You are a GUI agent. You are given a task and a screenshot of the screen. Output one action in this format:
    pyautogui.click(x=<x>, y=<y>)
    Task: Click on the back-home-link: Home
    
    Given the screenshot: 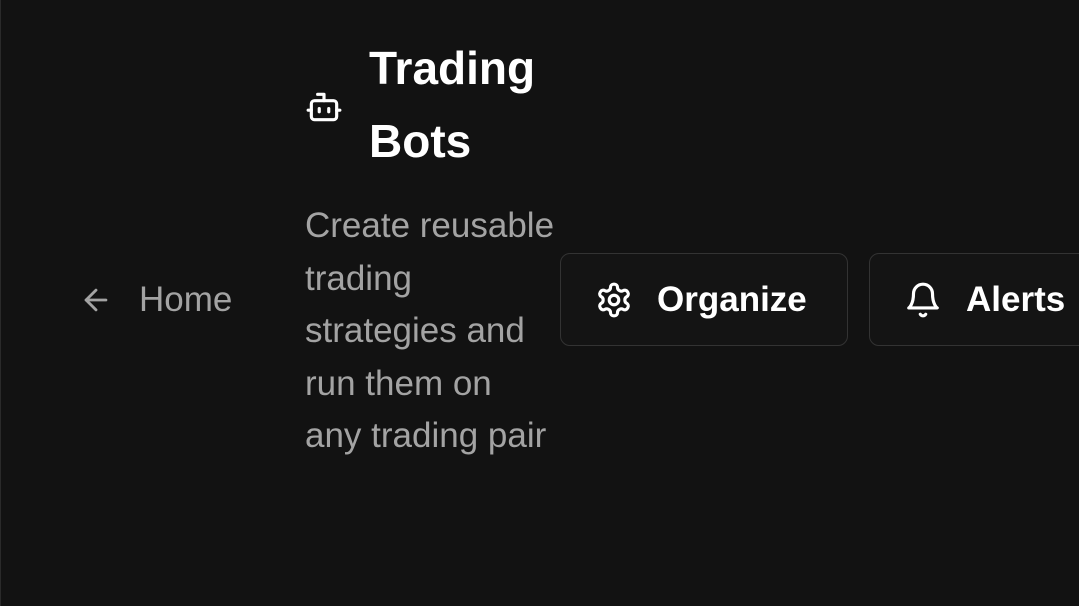 What is the action you would take?
    pyautogui.click(x=155, y=300)
    